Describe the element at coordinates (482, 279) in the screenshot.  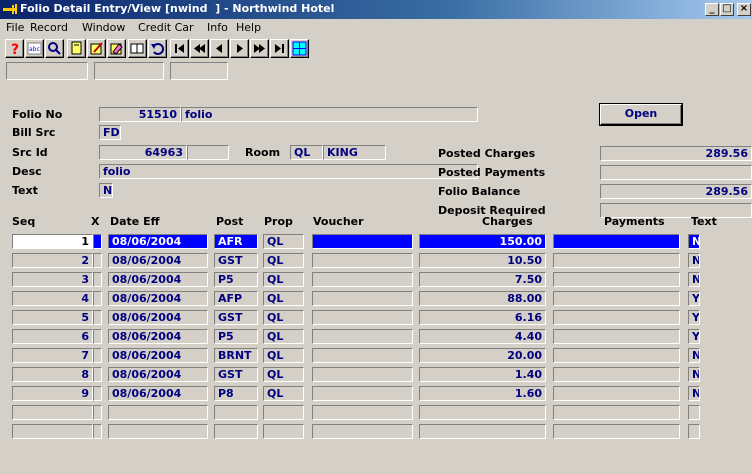
I see `charges-cell: 7.50` at that location.